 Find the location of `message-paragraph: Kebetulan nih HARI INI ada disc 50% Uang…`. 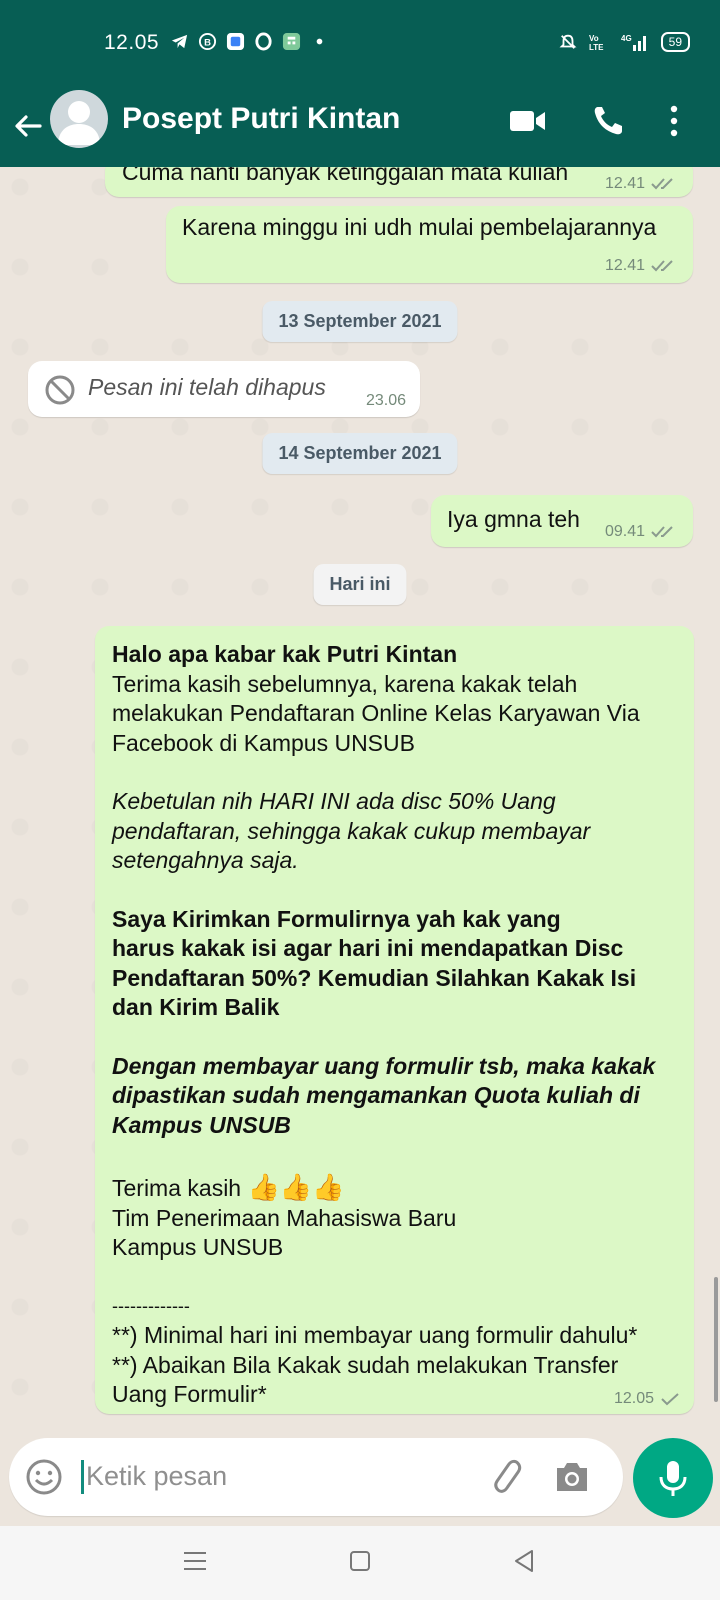

message-paragraph: Kebetulan nih HARI INI ada disc 50% Uang… is located at coordinates (351, 830).